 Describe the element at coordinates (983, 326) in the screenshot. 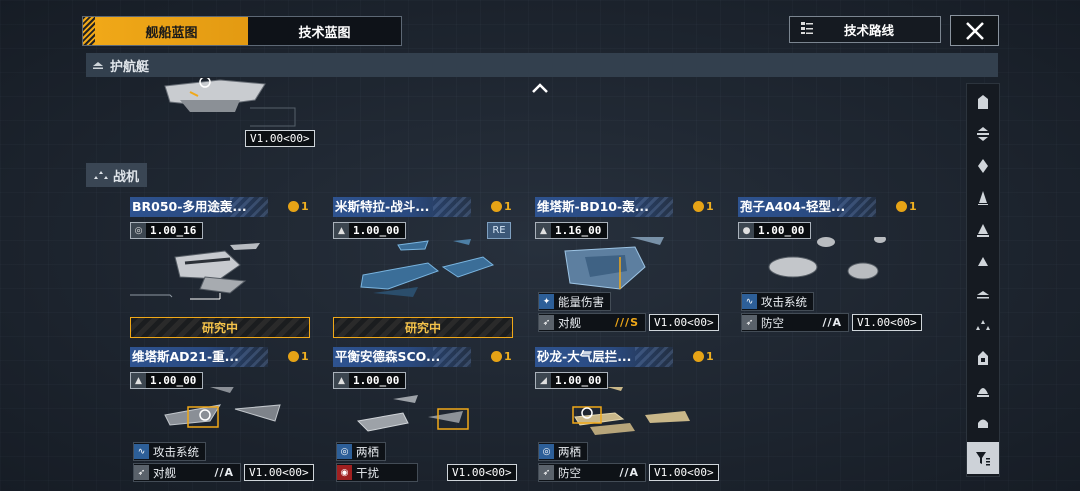

I see `nav-fighter-icon` at that location.